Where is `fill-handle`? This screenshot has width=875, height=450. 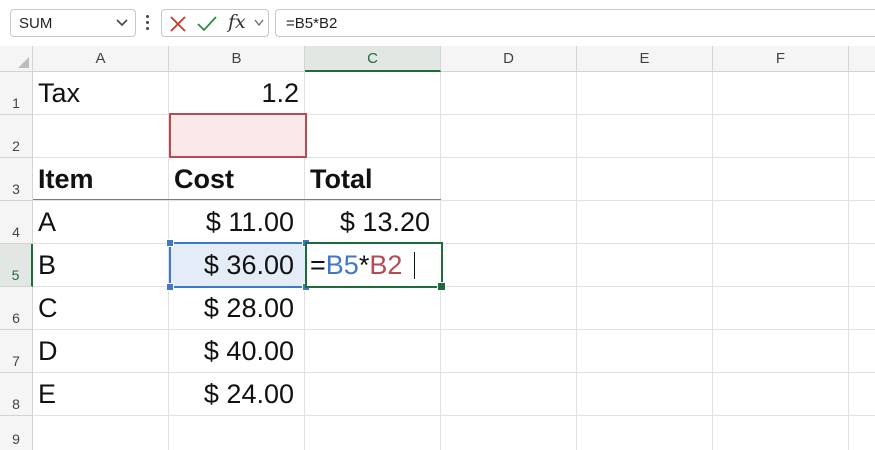 fill-handle is located at coordinates (441, 286).